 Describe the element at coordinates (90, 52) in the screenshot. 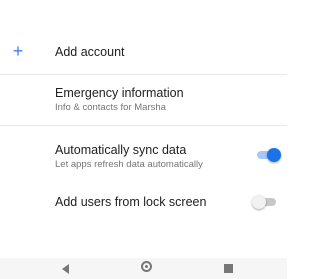

I see `add-account-label: Add account` at that location.